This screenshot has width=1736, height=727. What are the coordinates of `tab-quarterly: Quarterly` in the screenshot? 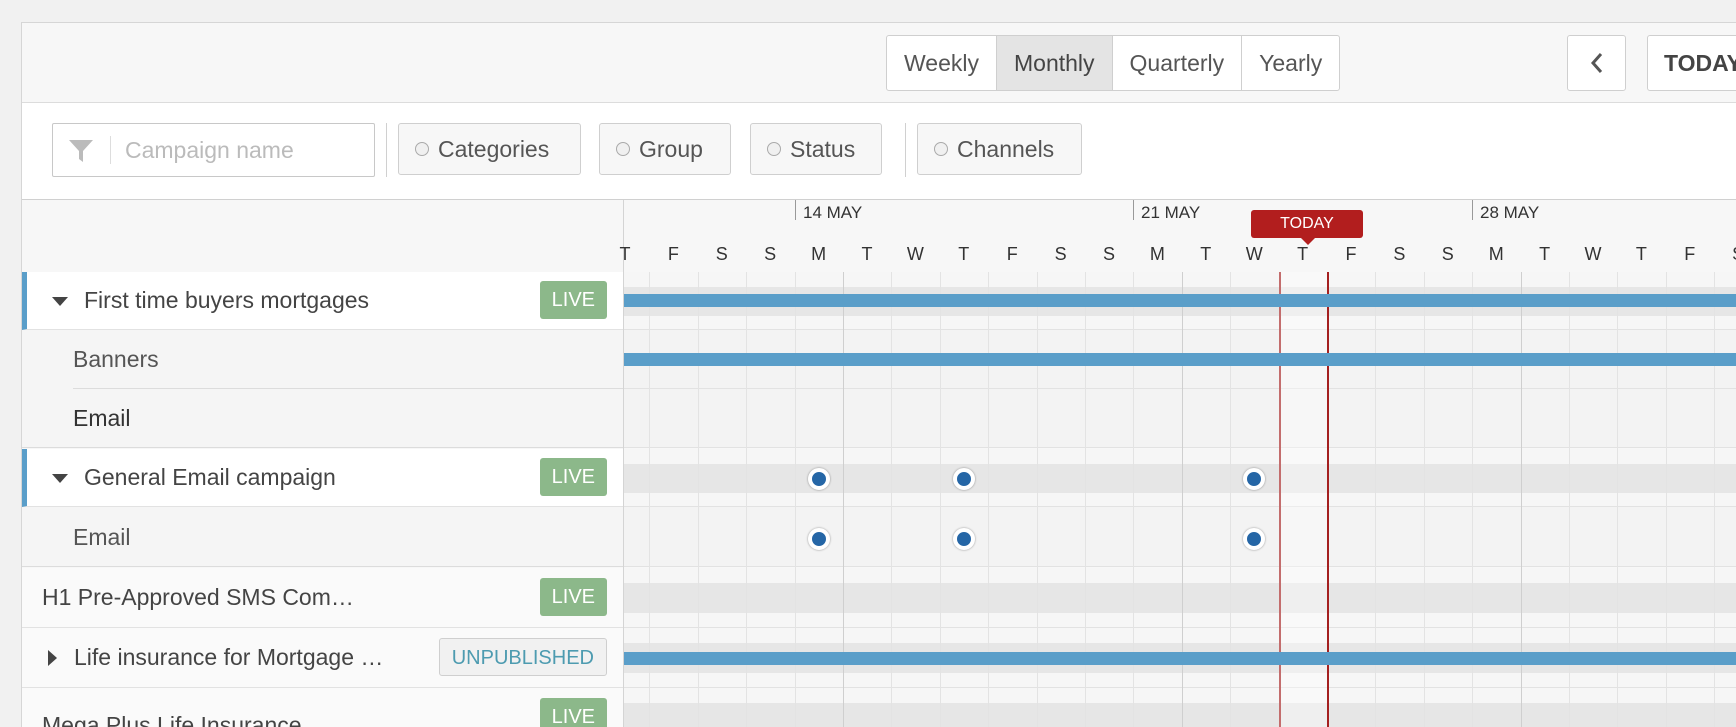 It's located at (1178, 63).